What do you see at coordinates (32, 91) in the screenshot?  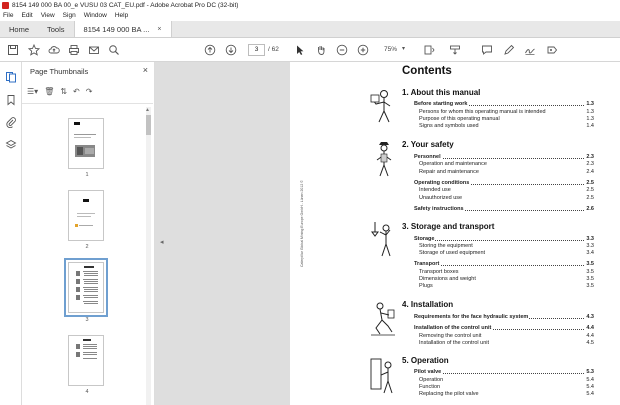 I see `options-menu-icon: ☰▾` at bounding box center [32, 91].